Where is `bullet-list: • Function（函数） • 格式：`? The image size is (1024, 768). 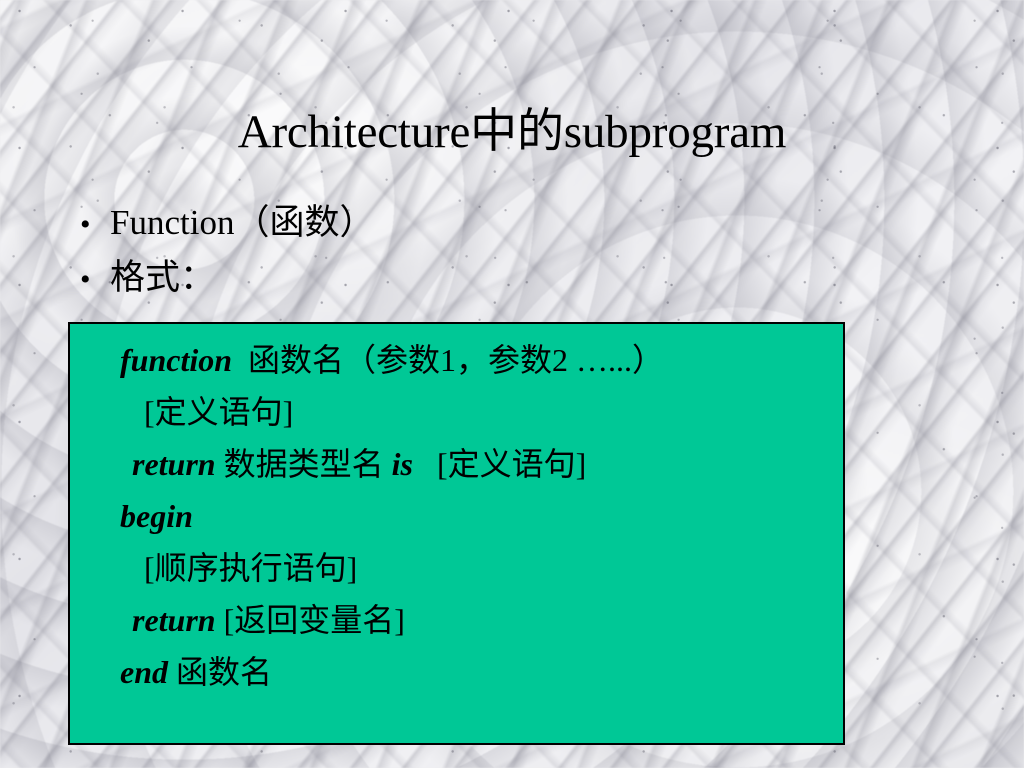
bullet-list: • Function（函数） • 格式： is located at coordinates (480, 251).